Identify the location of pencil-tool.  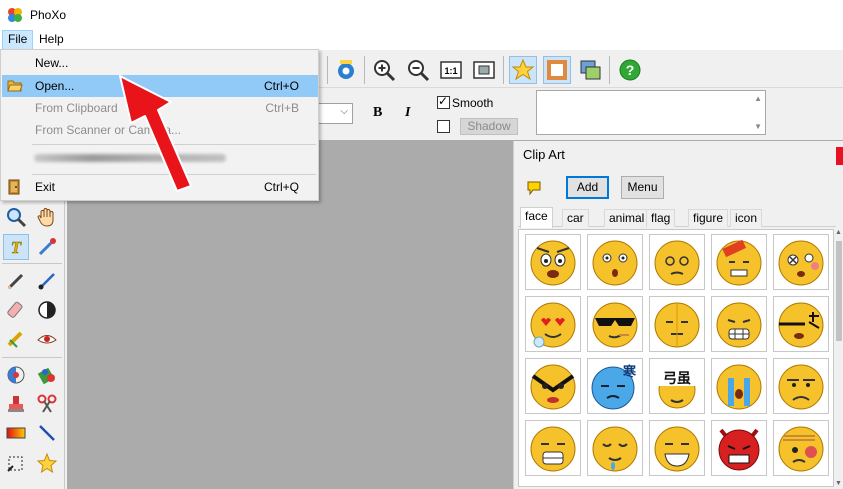
(16, 281).